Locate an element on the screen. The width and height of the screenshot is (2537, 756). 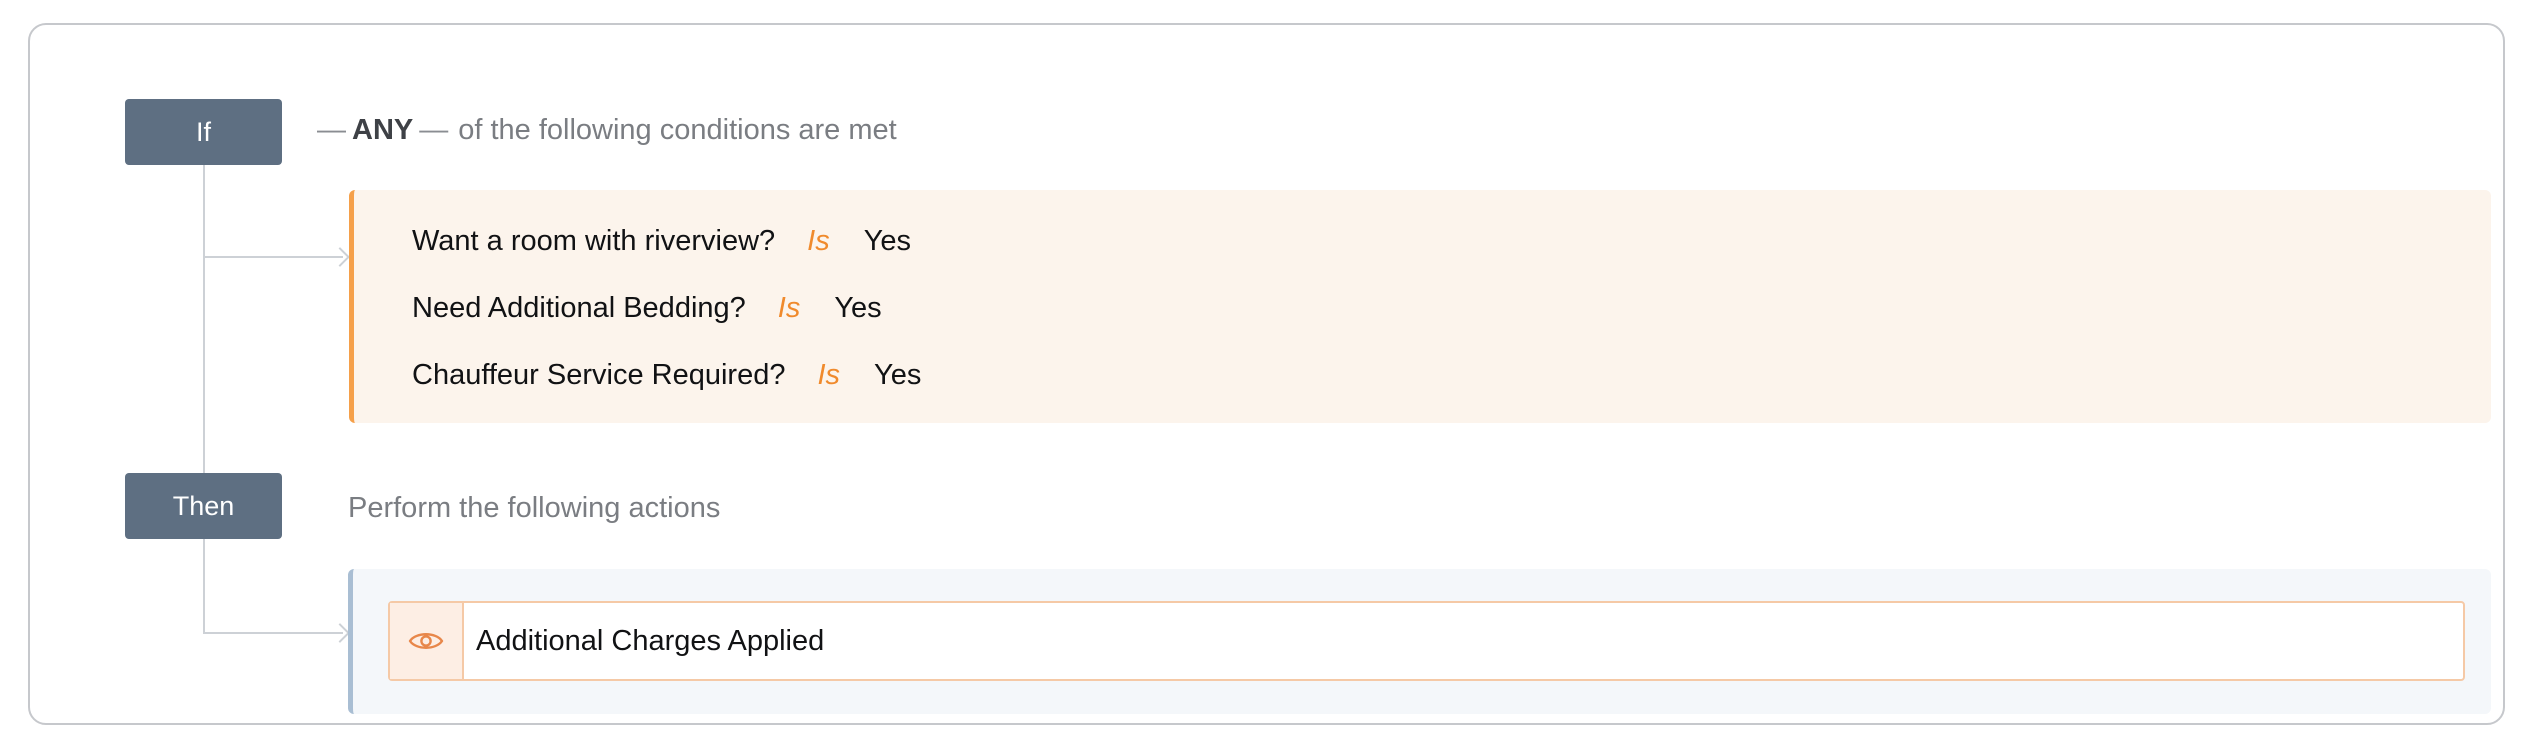
if-label: If is located at coordinates (203, 131).